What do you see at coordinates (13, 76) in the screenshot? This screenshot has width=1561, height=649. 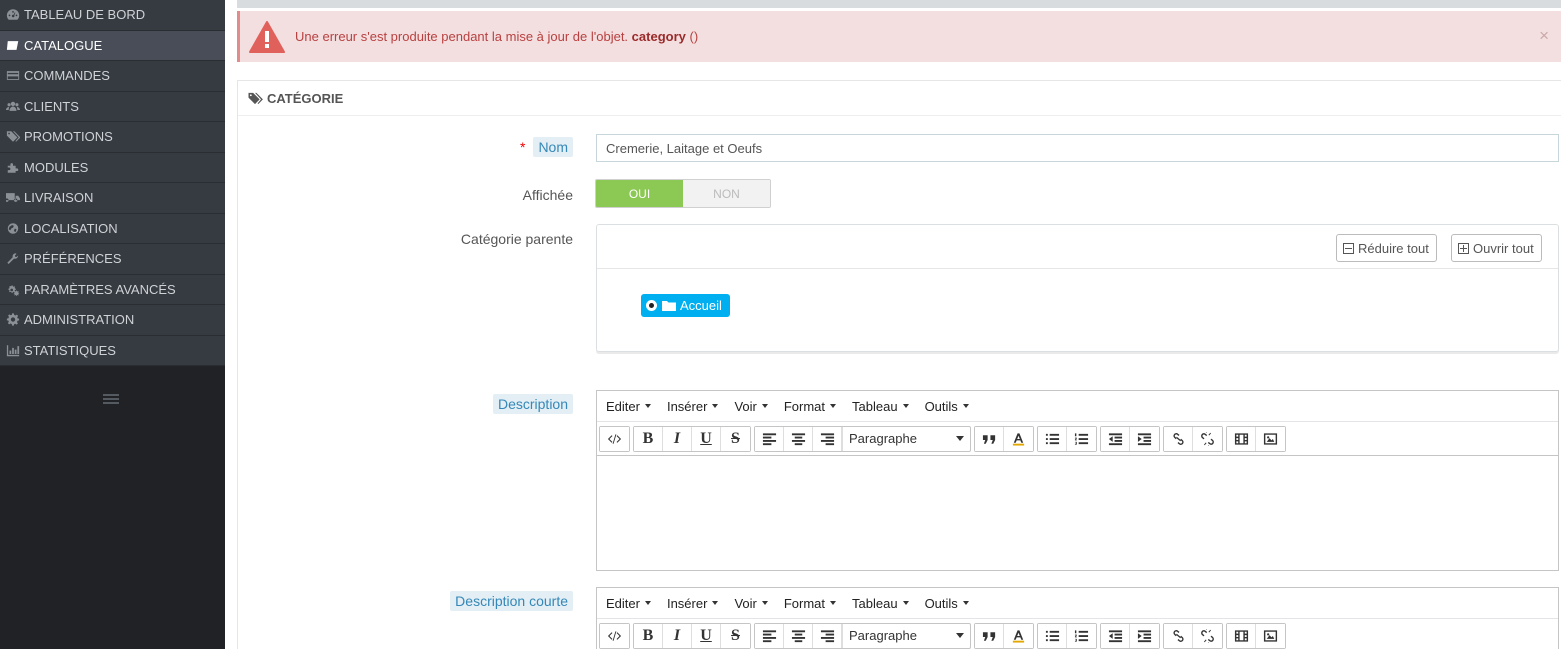 I see `credit-card-icon` at bounding box center [13, 76].